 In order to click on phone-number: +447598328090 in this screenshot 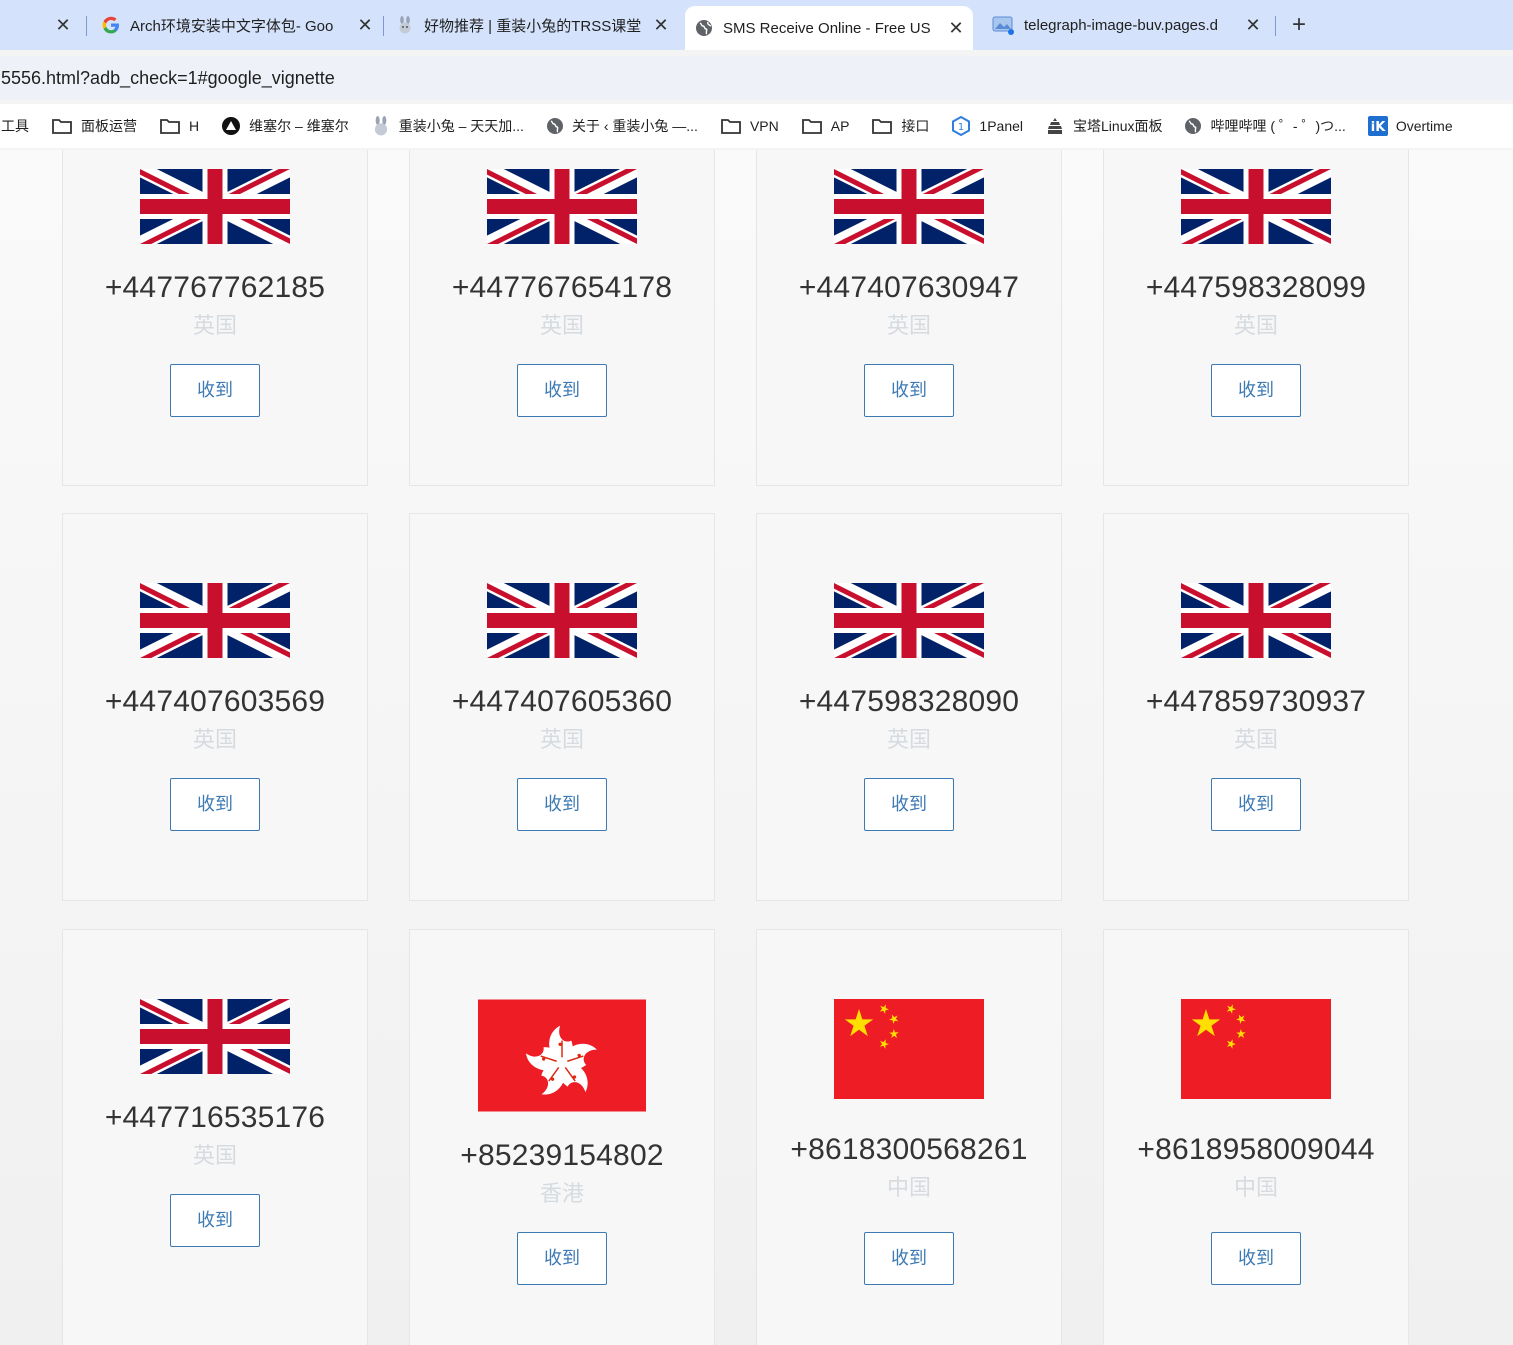, I will do `click(909, 702)`.